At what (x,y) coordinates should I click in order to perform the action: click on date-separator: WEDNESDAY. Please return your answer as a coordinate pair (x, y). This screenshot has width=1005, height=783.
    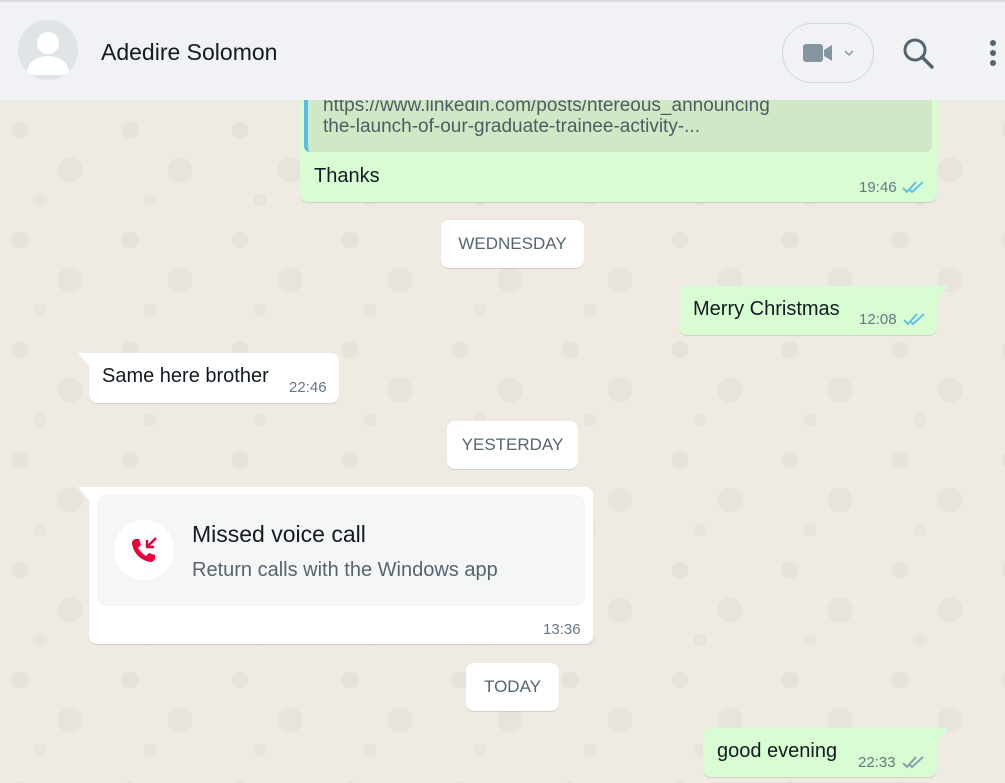
    Looking at the image, I should click on (512, 244).